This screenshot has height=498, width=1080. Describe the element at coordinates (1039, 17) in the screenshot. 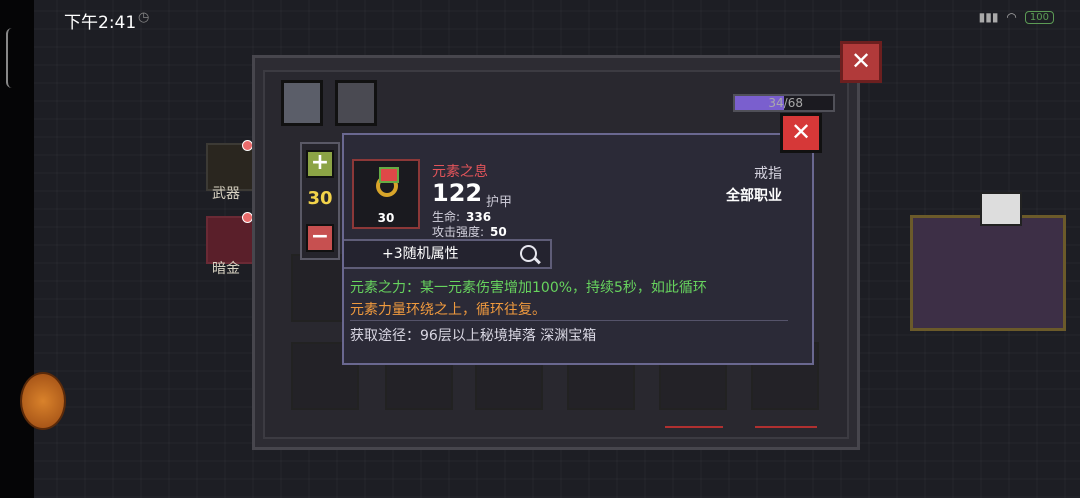

I see `battery-icon: 100` at that location.